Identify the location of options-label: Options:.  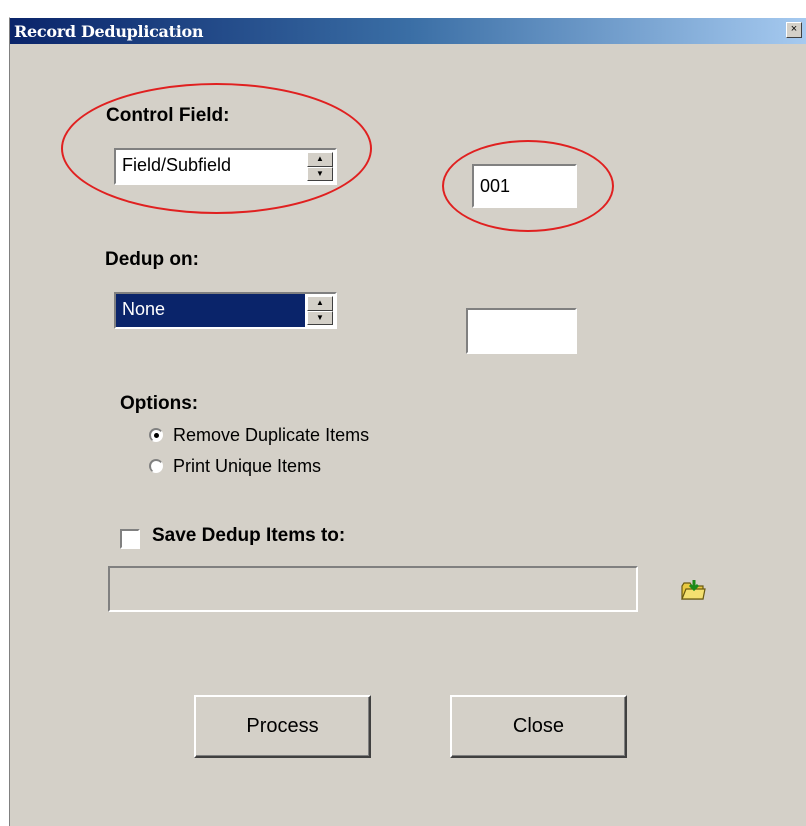
(159, 403).